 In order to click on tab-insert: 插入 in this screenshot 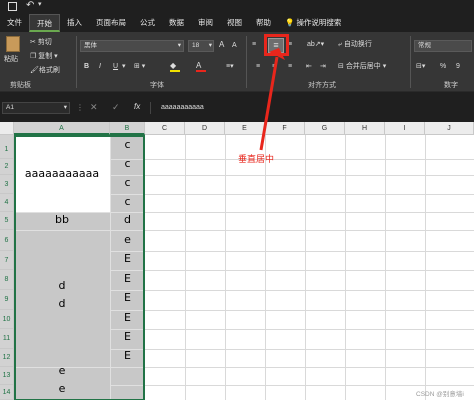, I will do `click(74, 23)`.